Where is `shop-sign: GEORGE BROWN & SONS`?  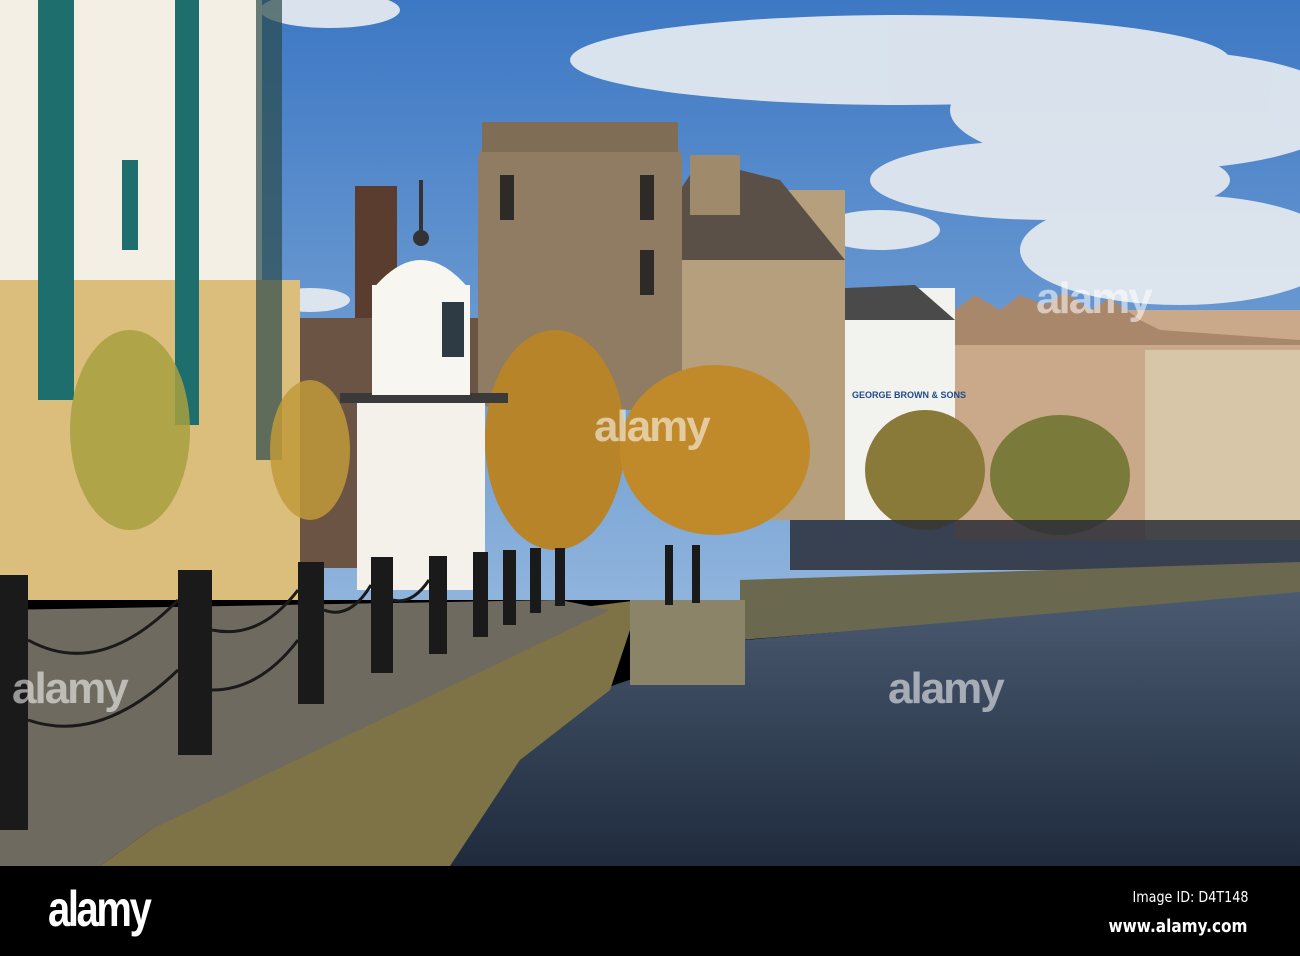
shop-sign: GEORGE BROWN & SONS is located at coordinates (909, 395).